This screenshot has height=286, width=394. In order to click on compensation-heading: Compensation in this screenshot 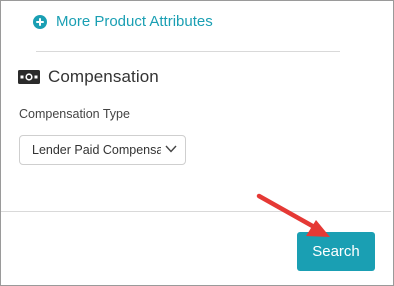, I will do `click(88, 77)`.